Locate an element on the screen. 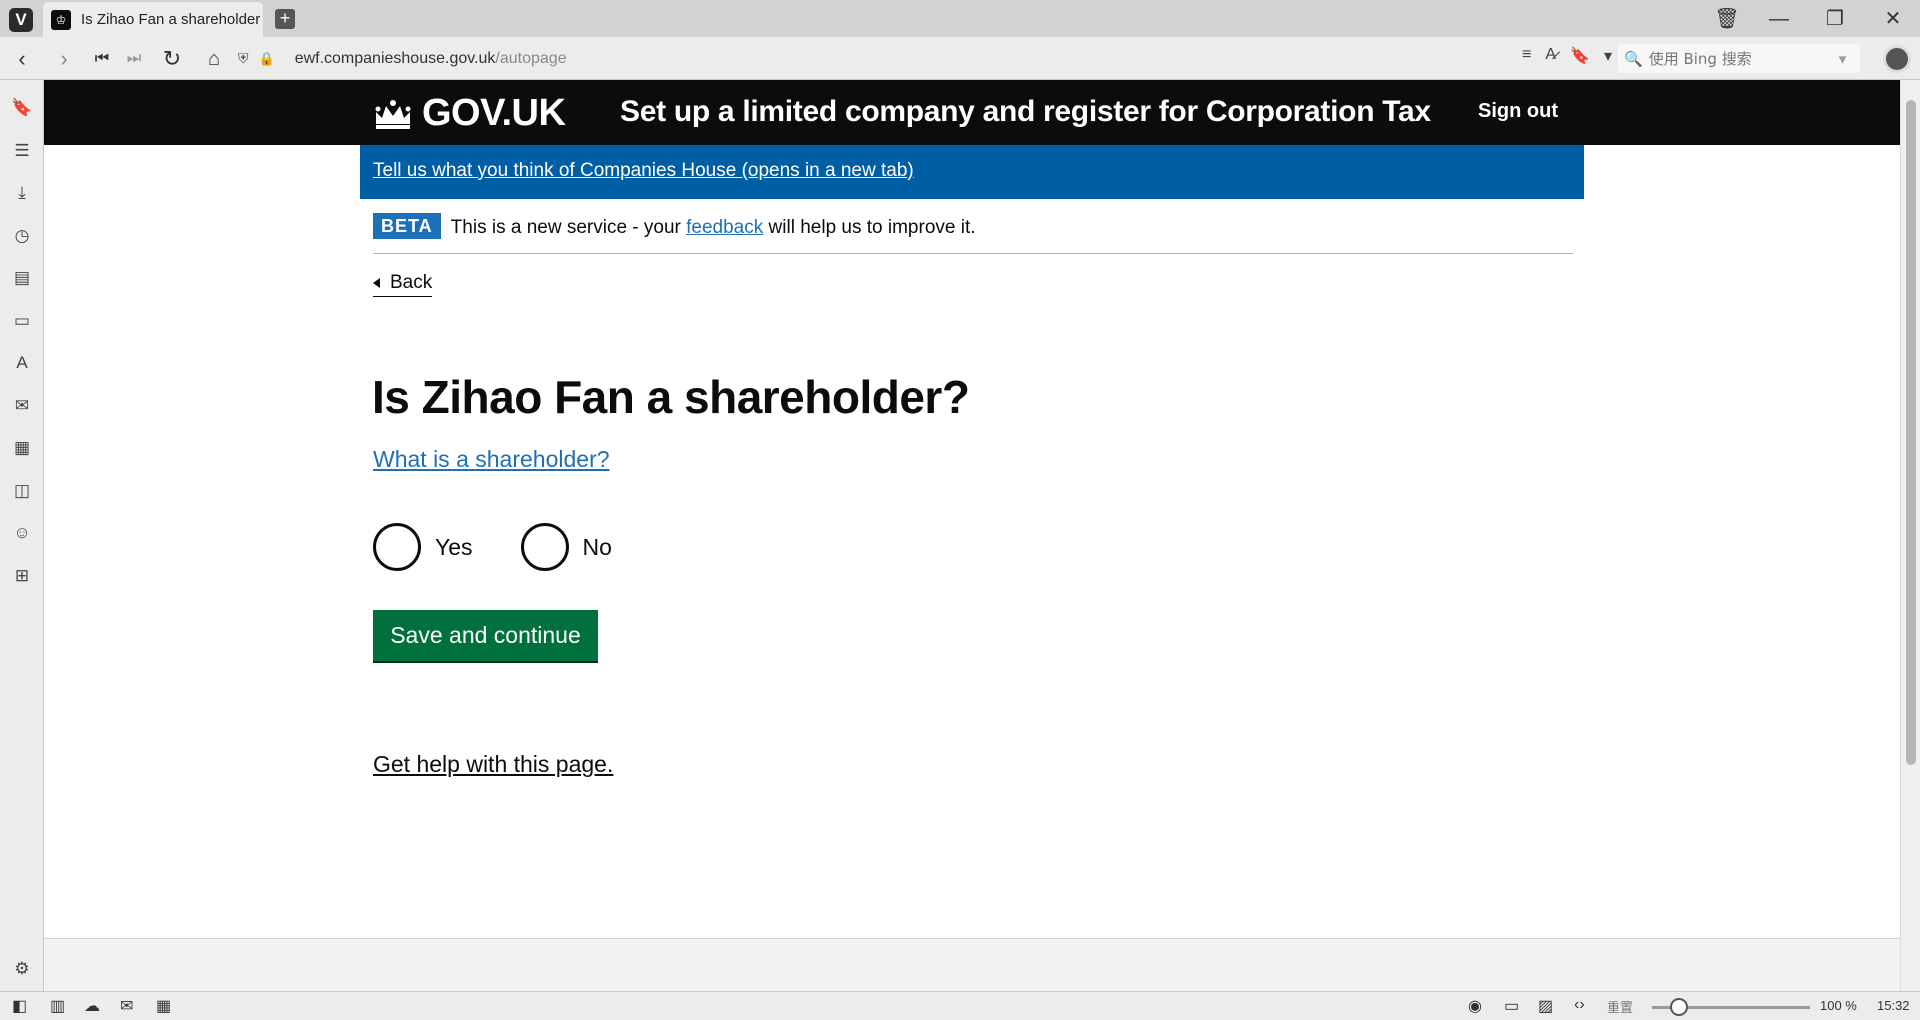 The height and width of the screenshot is (1020, 1920). get-help-link: Get help with this page. is located at coordinates (493, 764).